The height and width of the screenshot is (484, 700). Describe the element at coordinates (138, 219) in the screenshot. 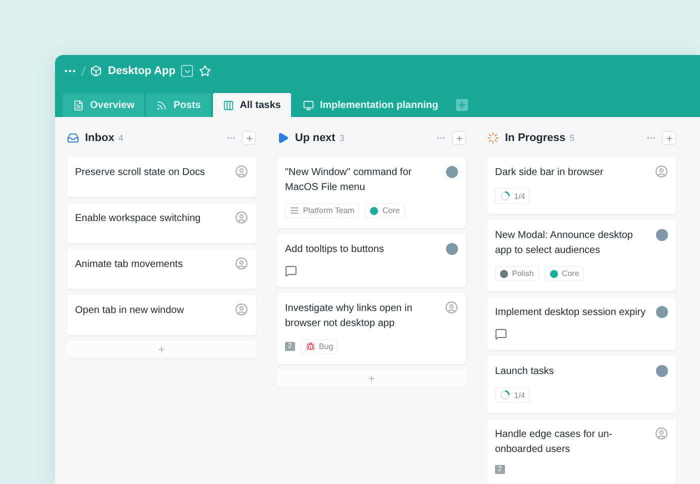

I see `task-title: Enable workspace switching` at that location.